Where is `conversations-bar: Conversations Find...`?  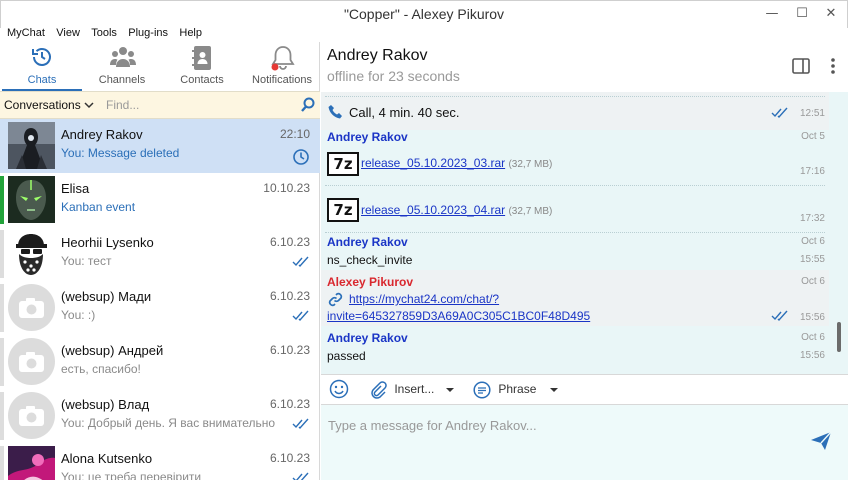 conversations-bar: Conversations Find... is located at coordinates (160, 105).